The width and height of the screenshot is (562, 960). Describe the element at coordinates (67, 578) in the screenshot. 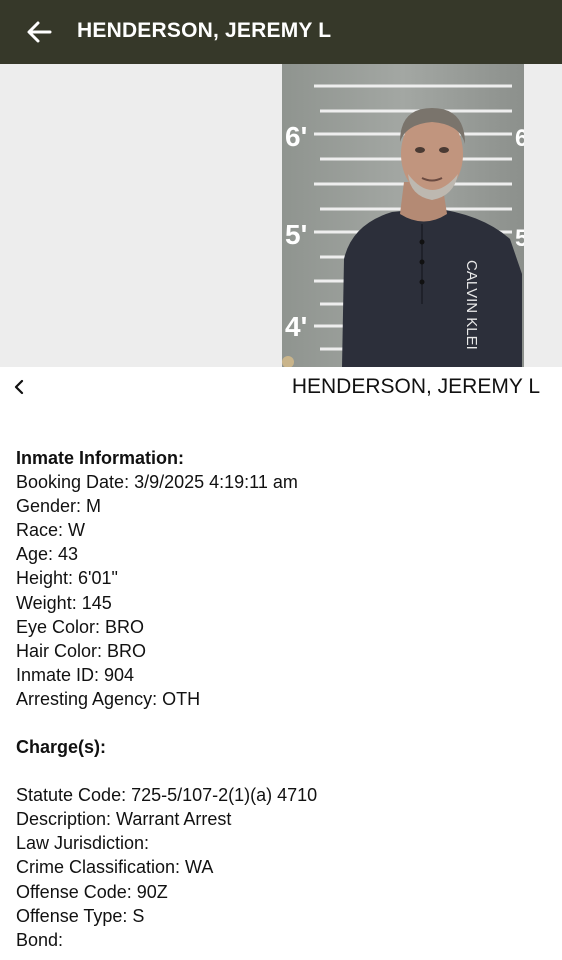

I see `height: Height: 6'01"` at that location.